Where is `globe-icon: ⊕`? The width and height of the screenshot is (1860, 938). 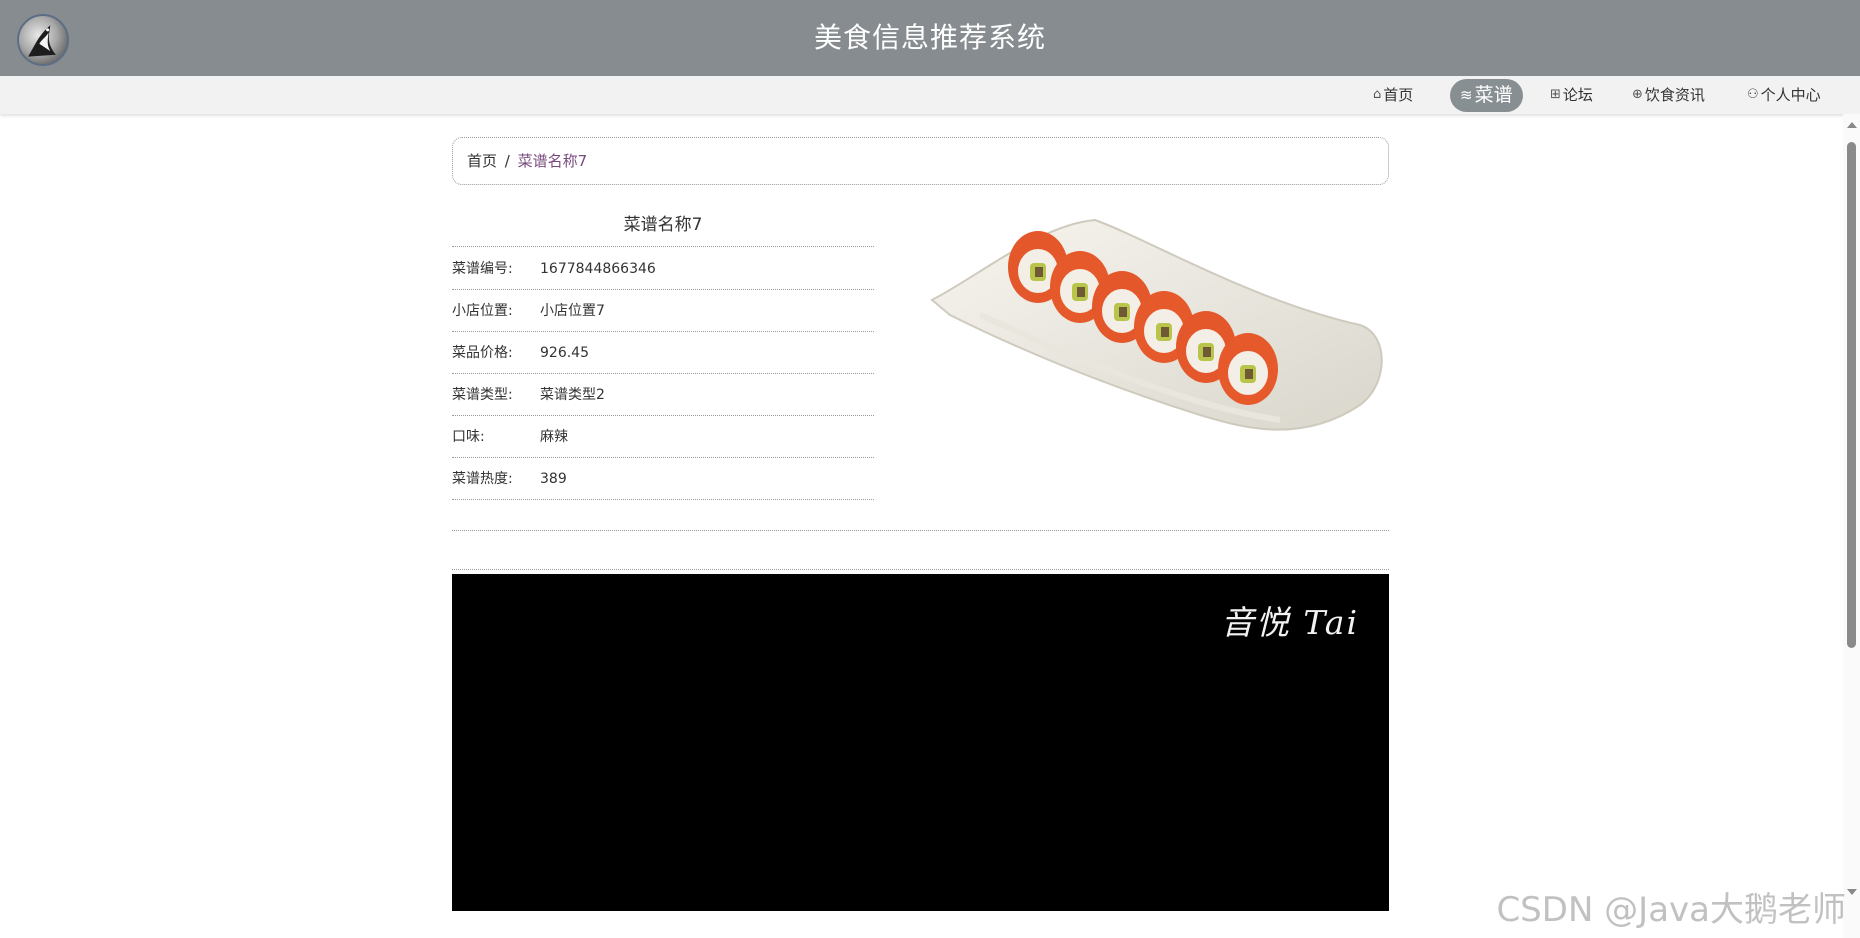
globe-icon: ⊕ is located at coordinates (1637, 94).